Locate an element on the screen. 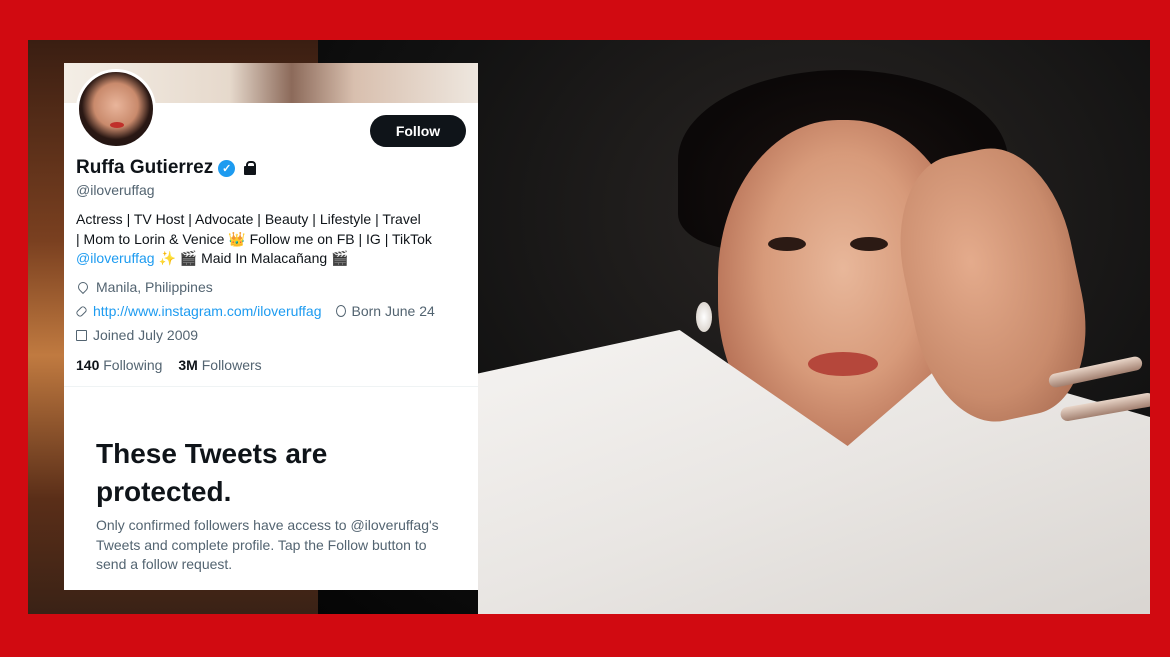 This screenshot has height=657, width=1170. following-count: 140 is located at coordinates (88, 365).